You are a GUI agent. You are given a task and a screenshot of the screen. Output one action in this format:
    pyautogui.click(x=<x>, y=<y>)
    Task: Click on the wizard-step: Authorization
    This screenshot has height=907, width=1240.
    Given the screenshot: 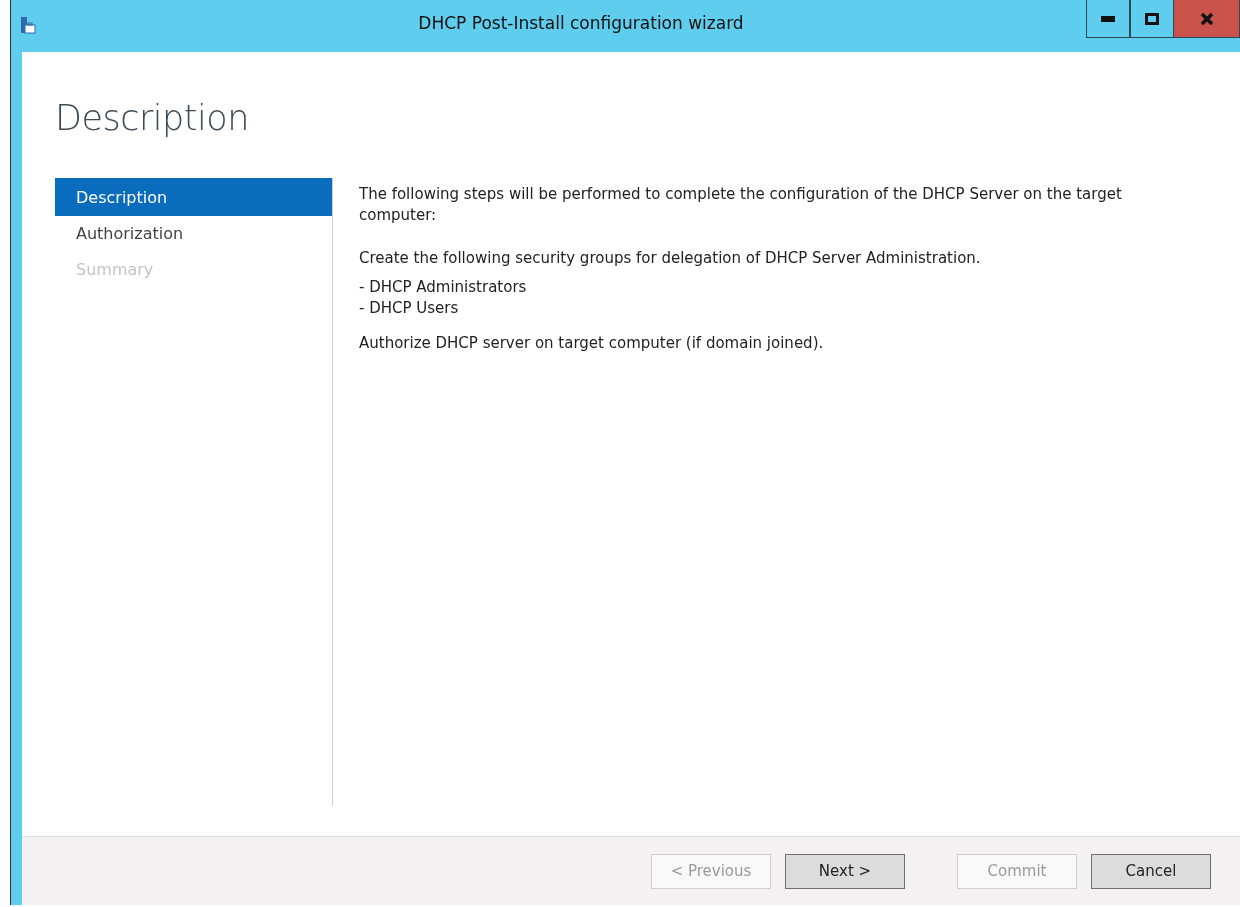 What is the action you would take?
    pyautogui.click(x=193, y=233)
    